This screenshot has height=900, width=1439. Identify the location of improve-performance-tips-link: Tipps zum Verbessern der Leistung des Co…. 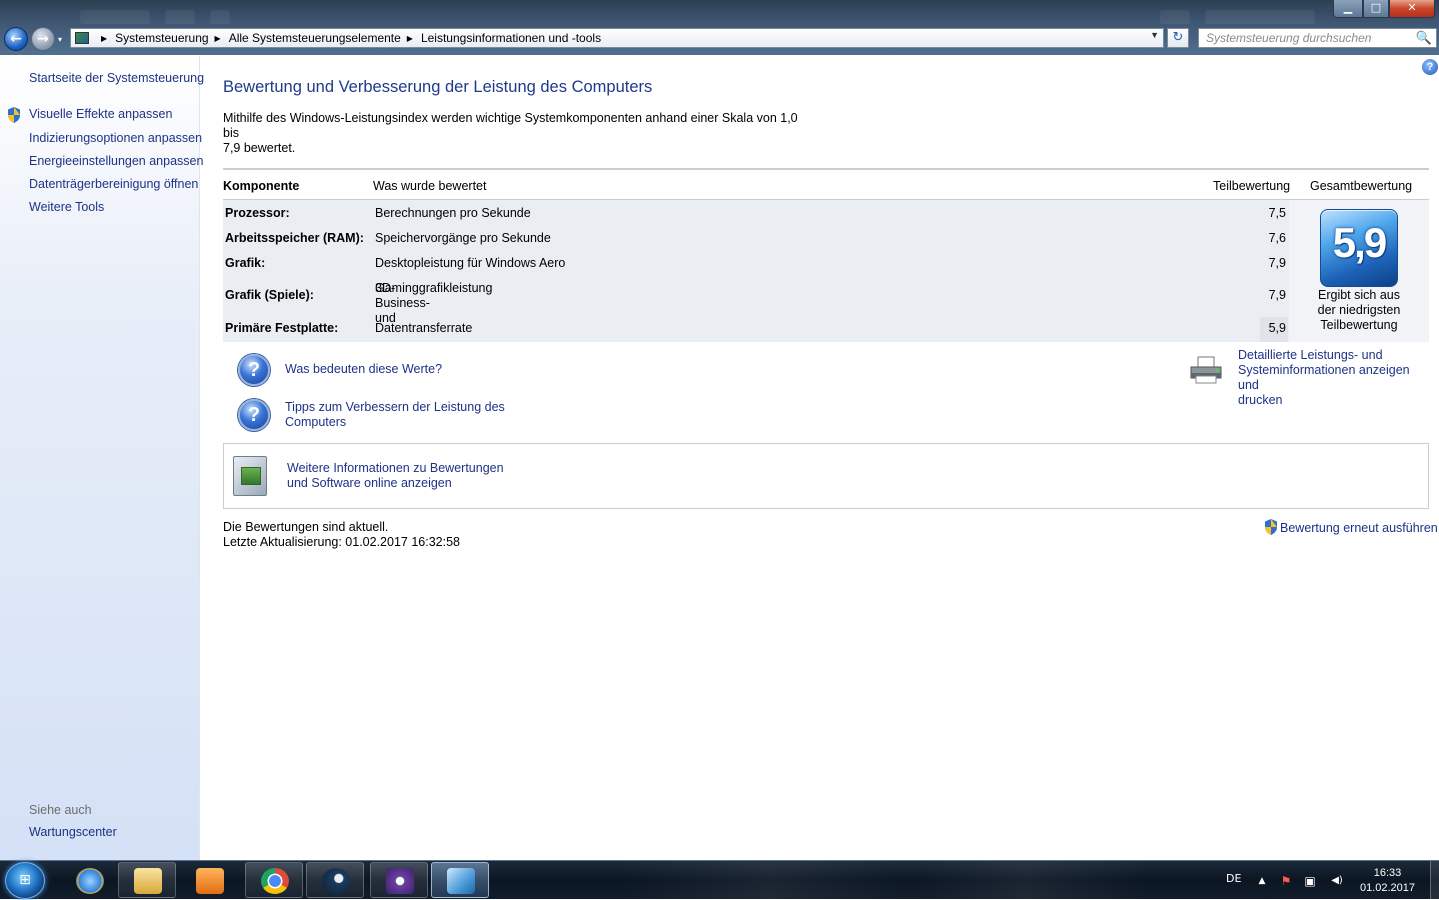
(395, 415).